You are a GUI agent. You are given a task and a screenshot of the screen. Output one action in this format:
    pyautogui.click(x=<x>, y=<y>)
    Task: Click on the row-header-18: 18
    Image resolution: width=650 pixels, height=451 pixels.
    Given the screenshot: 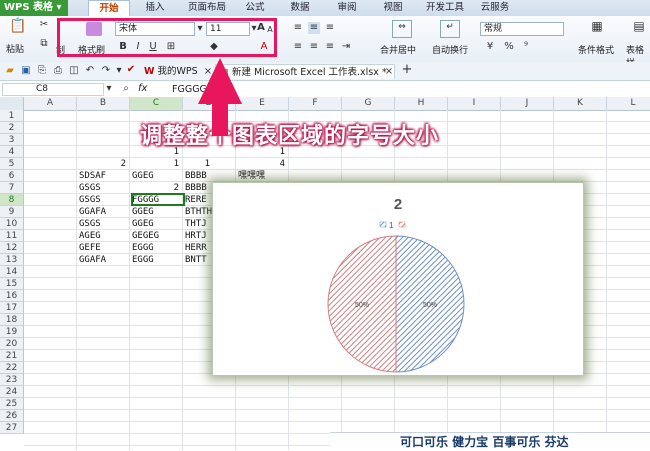 What is the action you would take?
    pyautogui.click(x=12, y=320)
    